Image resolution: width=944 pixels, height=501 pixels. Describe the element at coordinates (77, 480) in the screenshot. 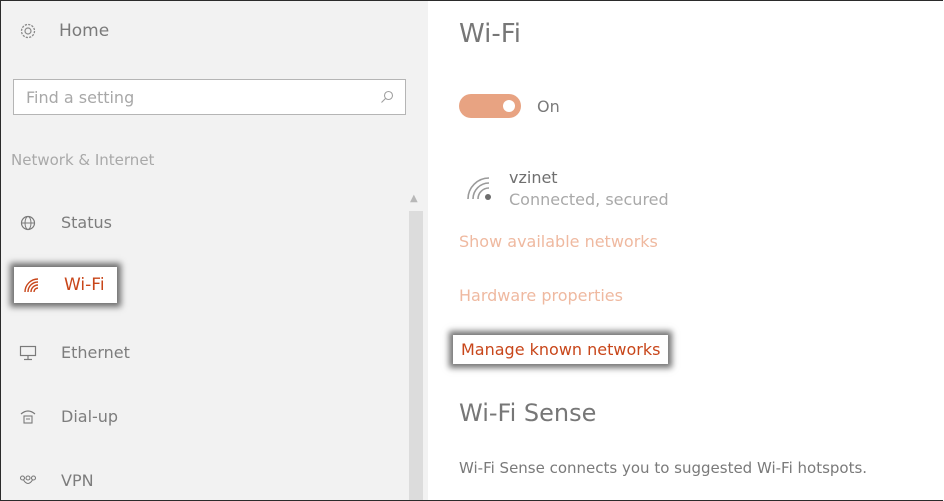

I see `sidebar-item-label: VPN` at that location.